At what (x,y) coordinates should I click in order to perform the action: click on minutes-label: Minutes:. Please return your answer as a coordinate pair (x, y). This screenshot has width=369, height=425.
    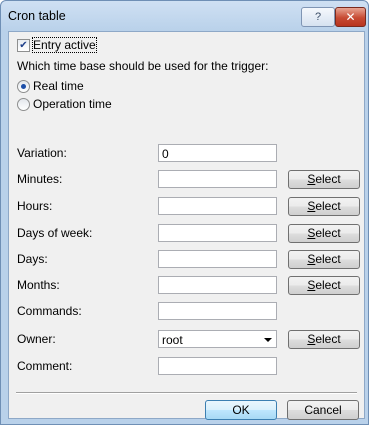
    Looking at the image, I should click on (40, 179).